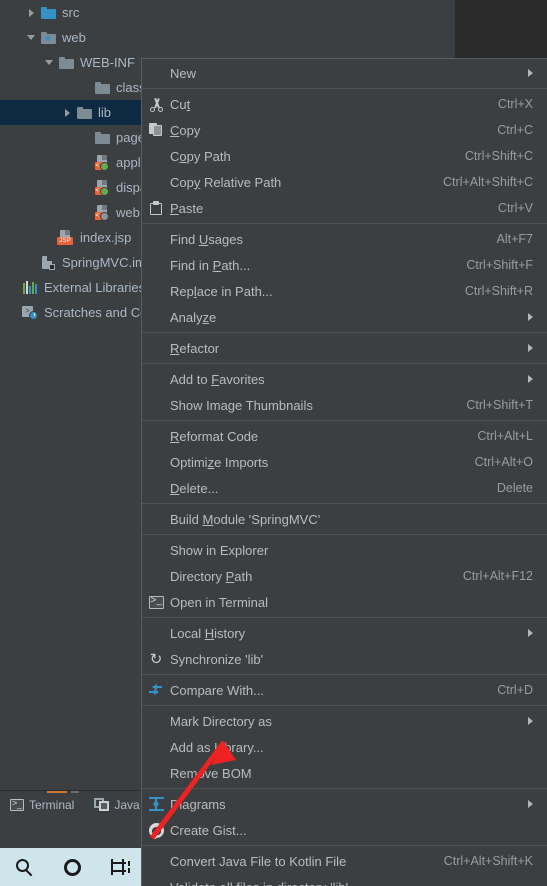  Describe the element at coordinates (344, 659) in the screenshot. I see `menu-item-synchronize-lib: ↻ Synchronize 'lib'` at that location.